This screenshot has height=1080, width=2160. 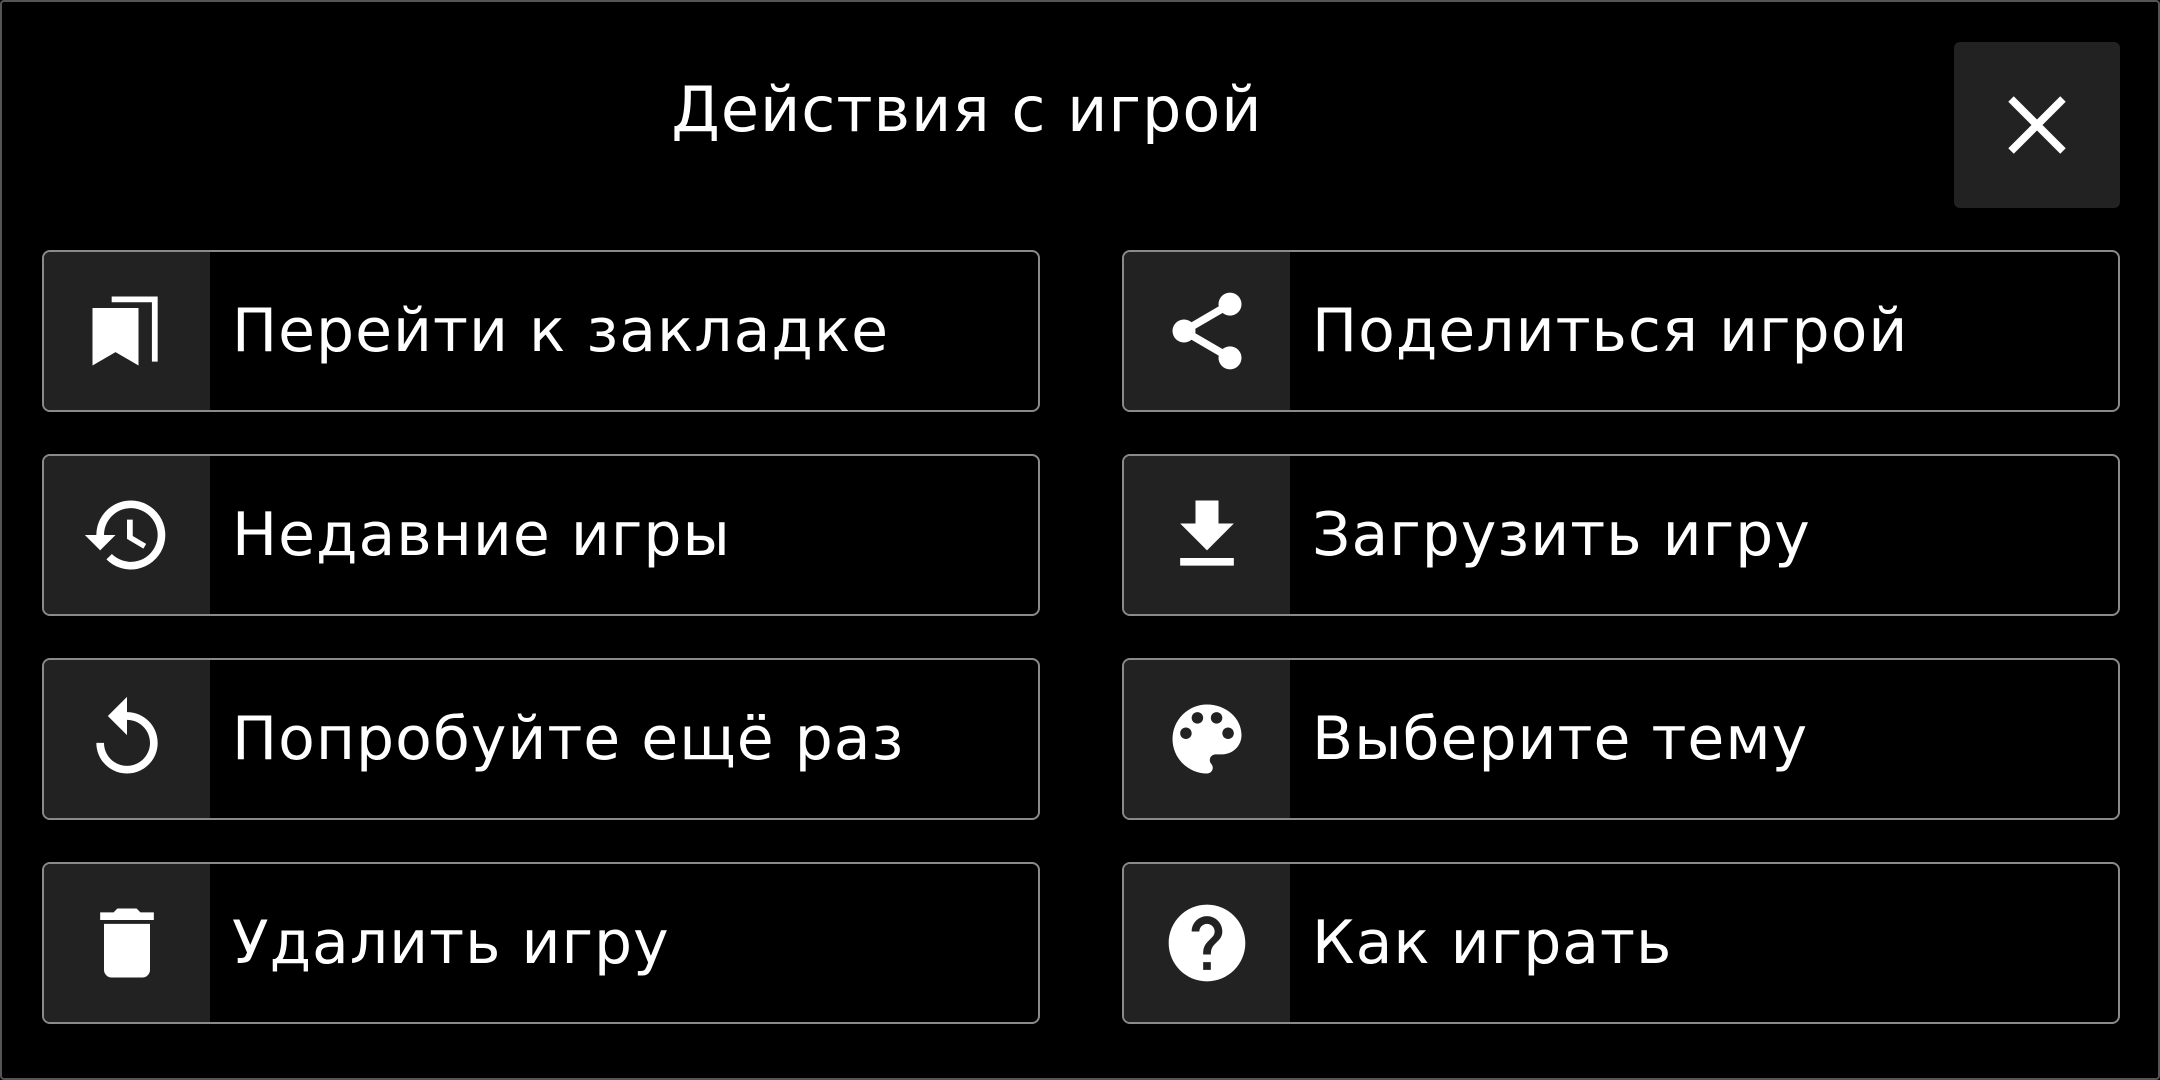 I want to click on share-game-label: Поделиться игрой, so click(x=1610, y=331).